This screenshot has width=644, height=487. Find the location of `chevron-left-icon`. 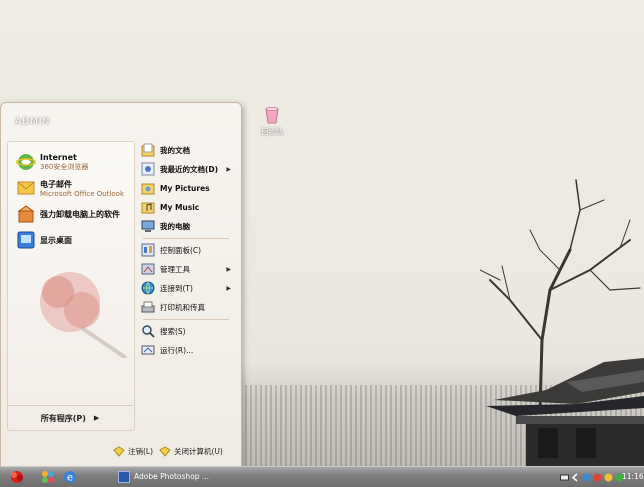

chevron-left-icon is located at coordinates (575, 477).